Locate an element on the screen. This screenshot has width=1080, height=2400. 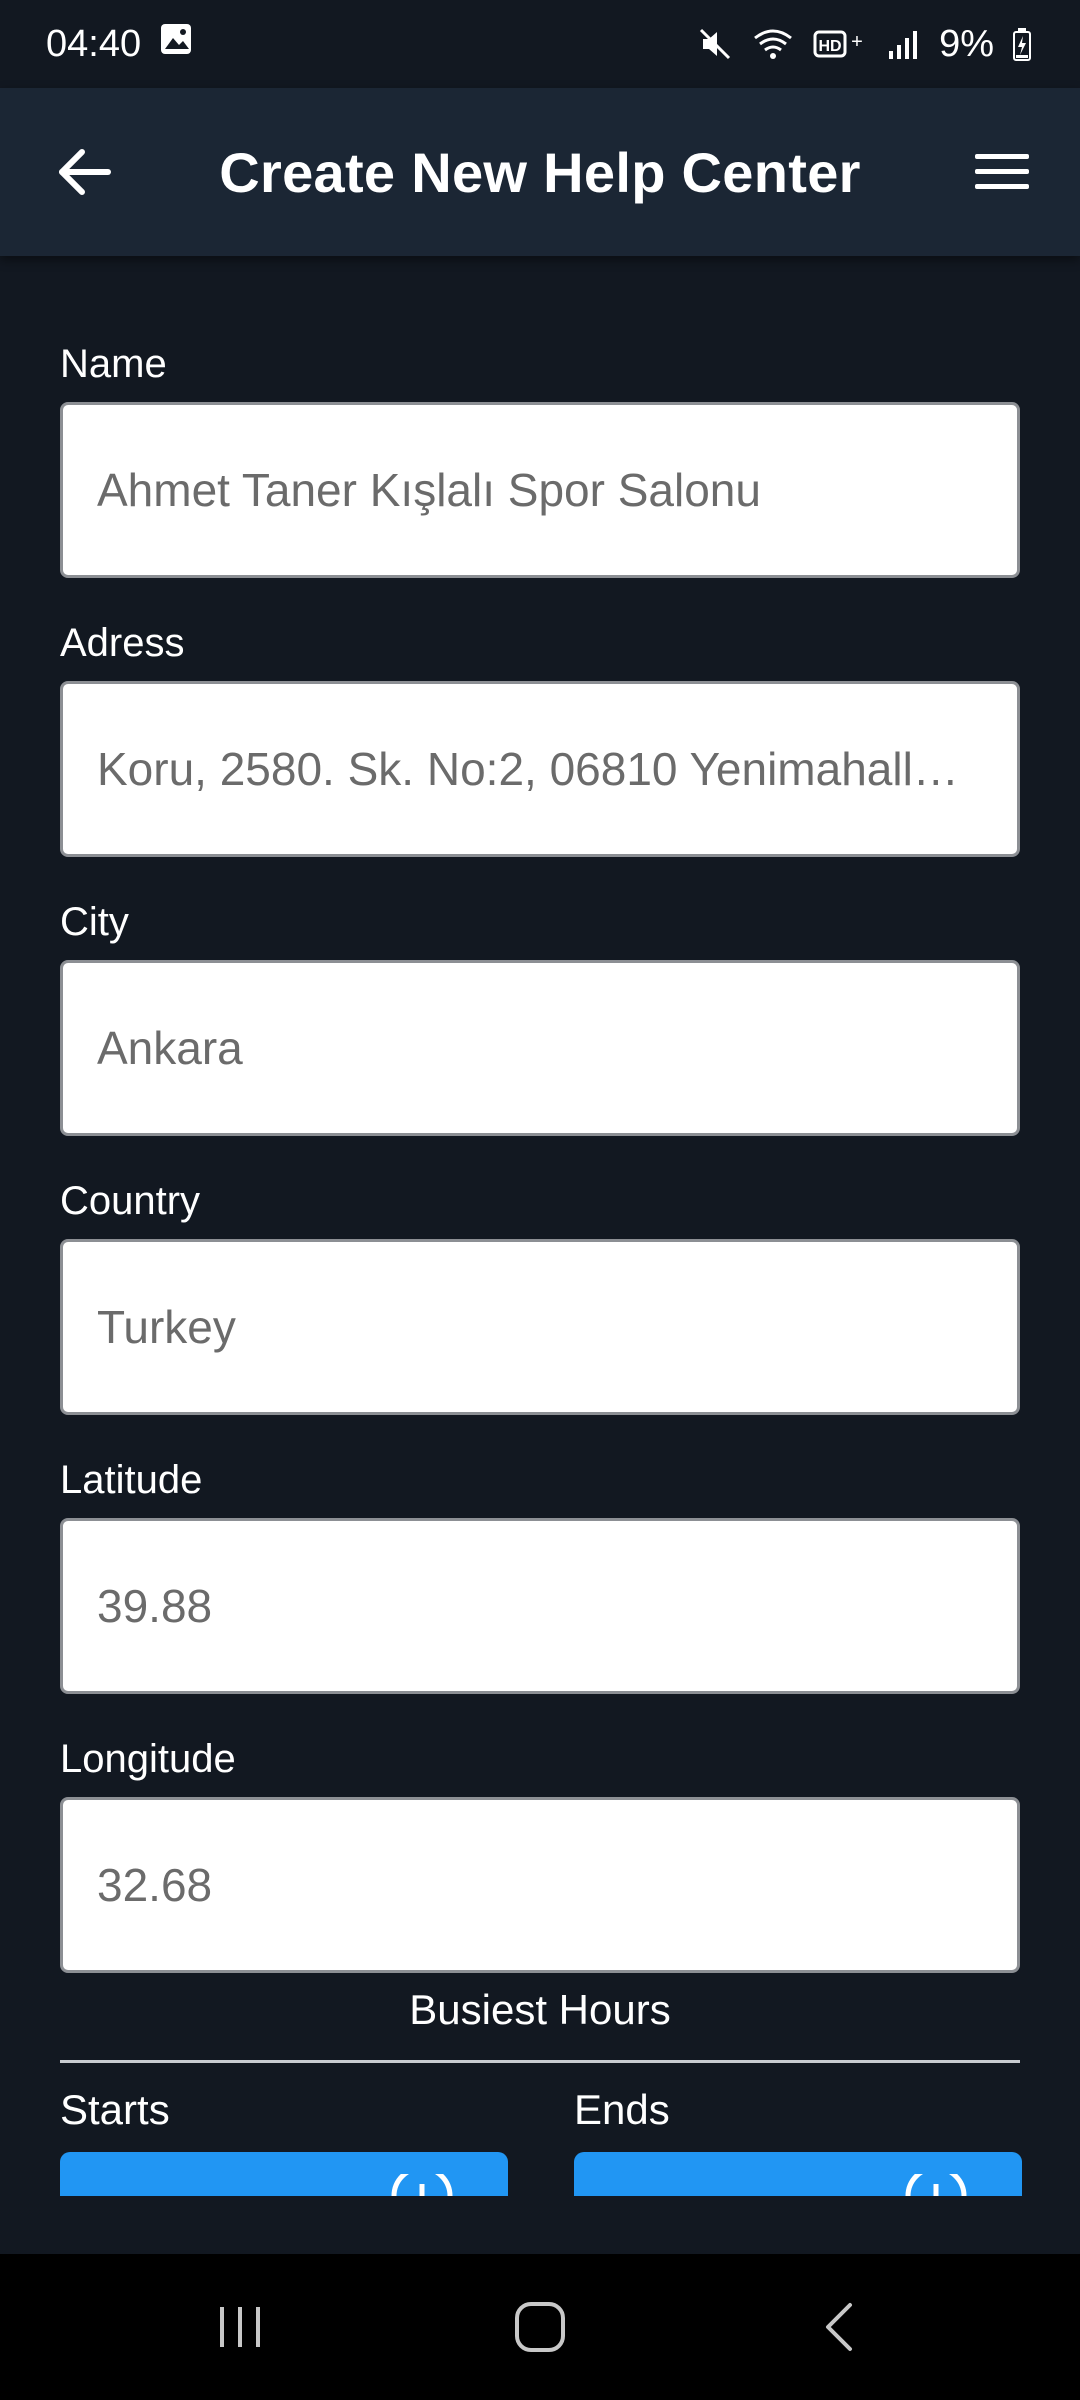
country-value: Turkey is located at coordinates (166, 1327).